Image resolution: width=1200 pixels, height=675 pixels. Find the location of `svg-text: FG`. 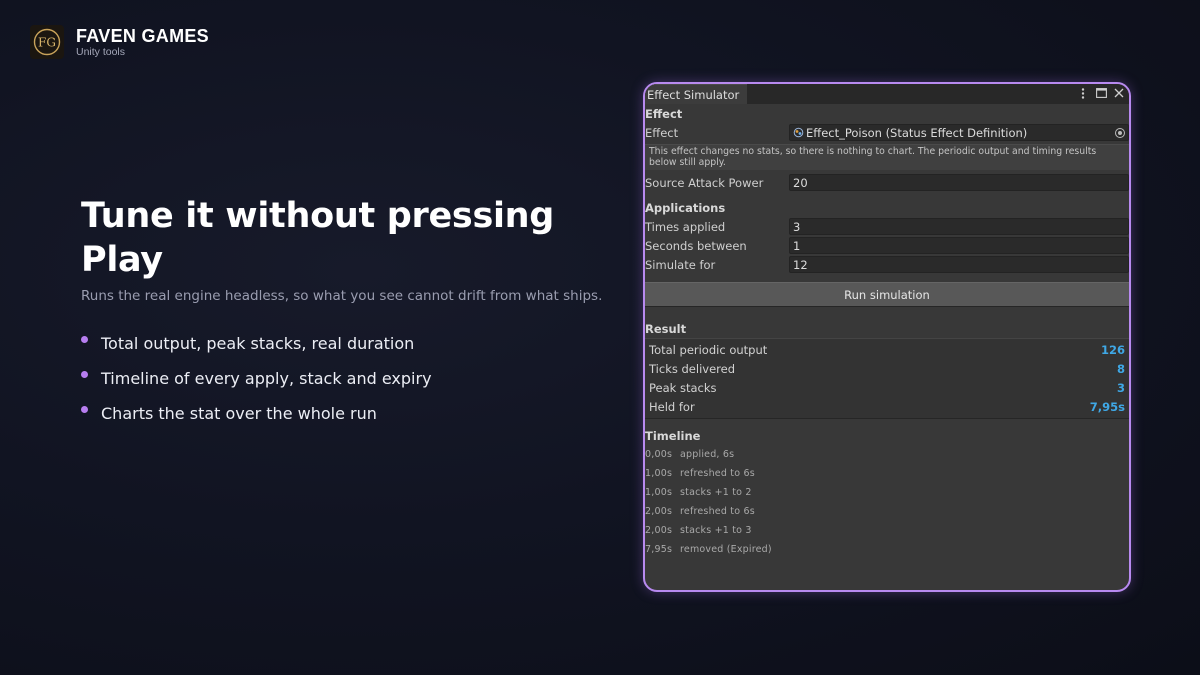

svg-text: FG is located at coordinates (47, 43).